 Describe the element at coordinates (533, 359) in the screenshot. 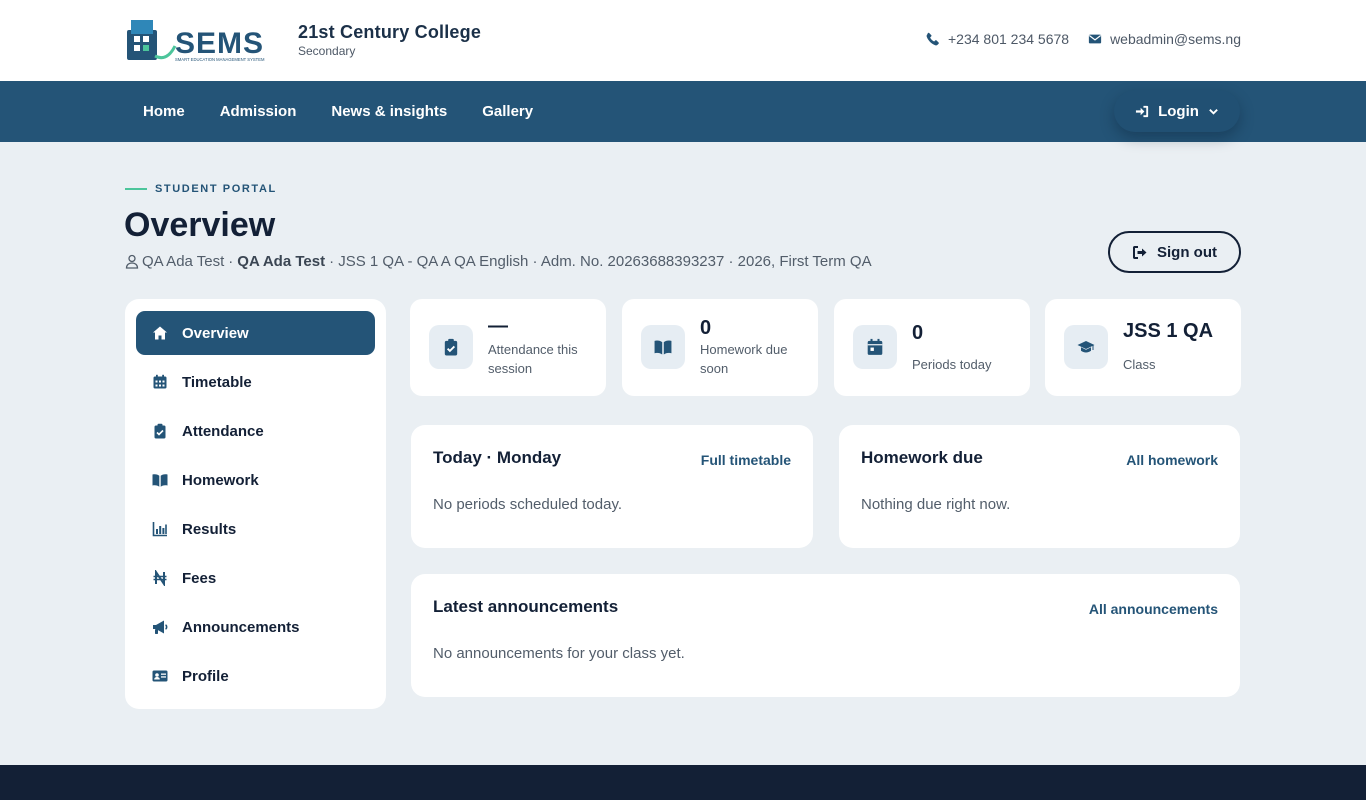

I see `stat-label: Attendance this session` at that location.